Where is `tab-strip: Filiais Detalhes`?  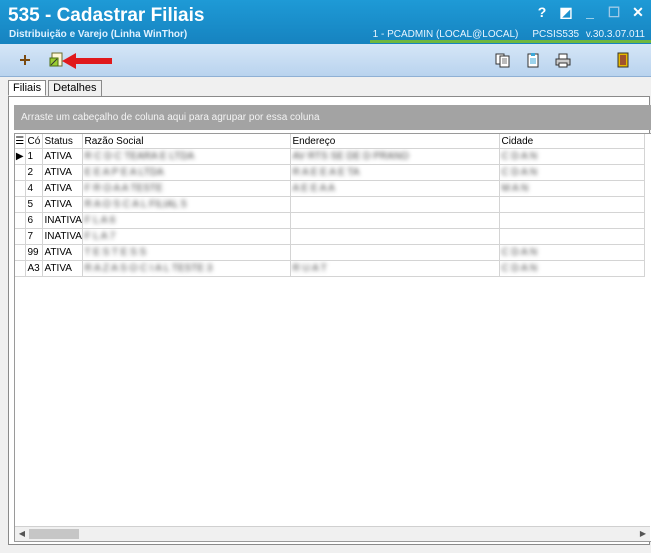
tab-strip: Filiais Detalhes is located at coordinates (56, 88).